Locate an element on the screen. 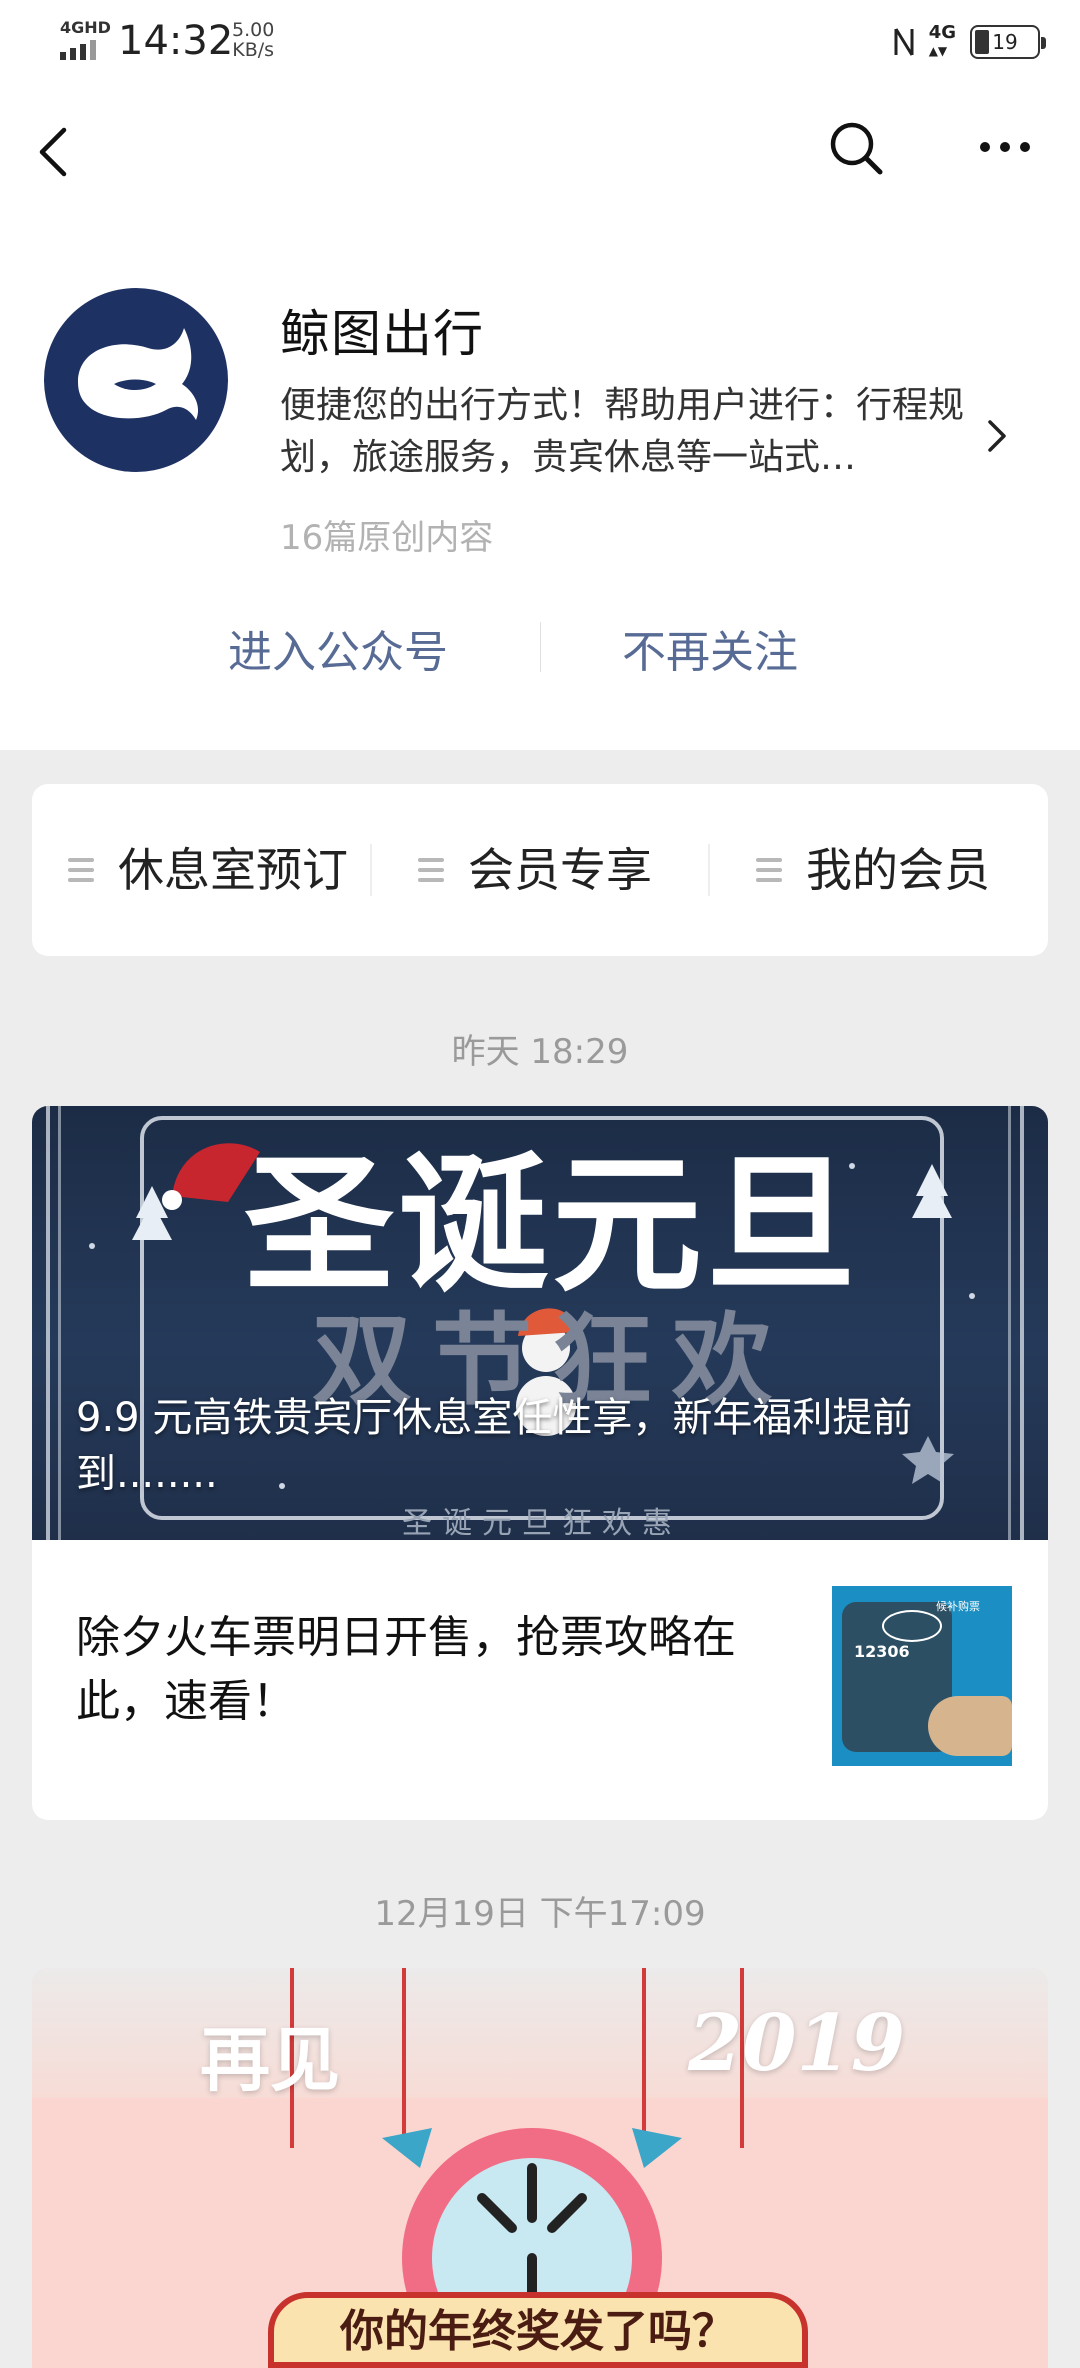 This screenshot has width=1080, height=2368. more-icon is located at coordinates (1005, 147).